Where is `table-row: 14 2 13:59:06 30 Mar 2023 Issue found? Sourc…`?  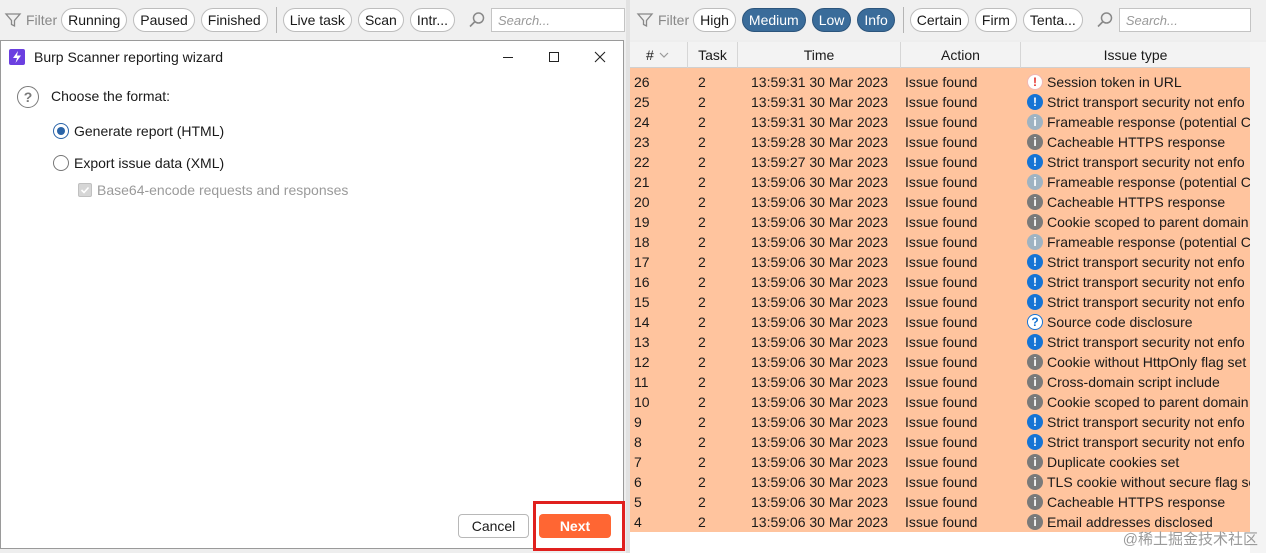
table-row: 14 2 13:59:06 30 Mar 2023 Issue found? Sourc… is located at coordinates (940, 322).